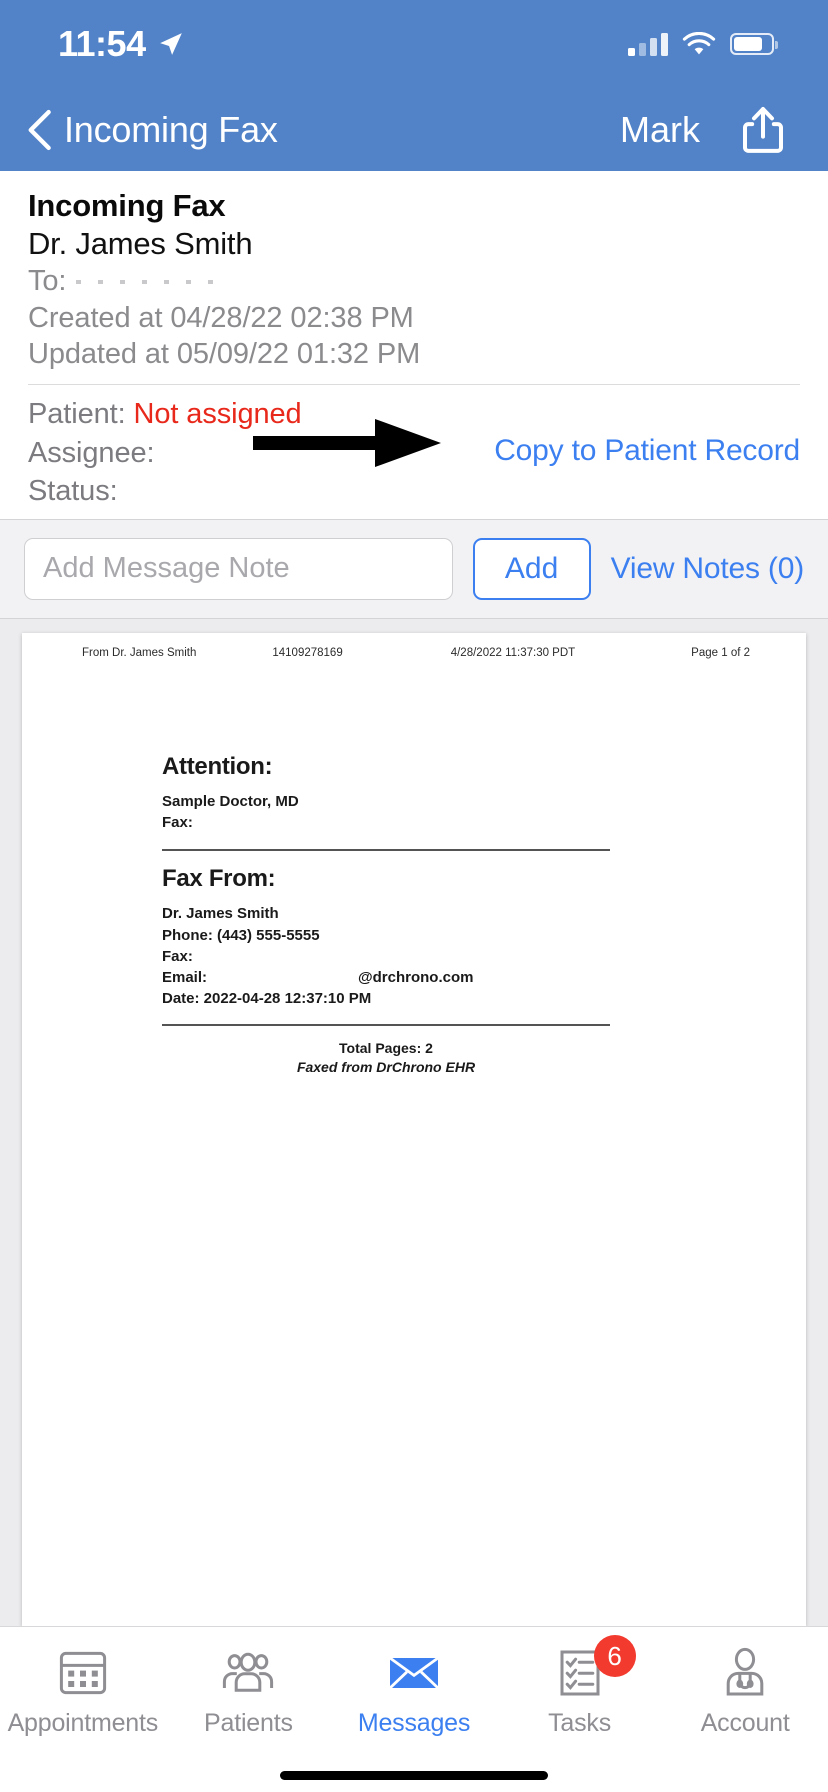 Image resolution: width=828 pixels, height=1792 pixels. I want to click on nav-bar-actions: Mark, so click(703, 130).